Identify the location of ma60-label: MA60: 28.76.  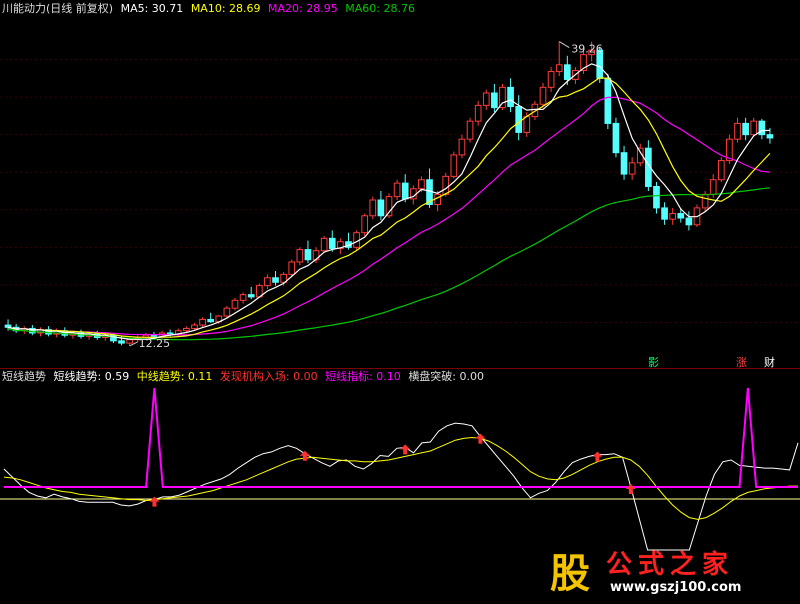
(380, 8).